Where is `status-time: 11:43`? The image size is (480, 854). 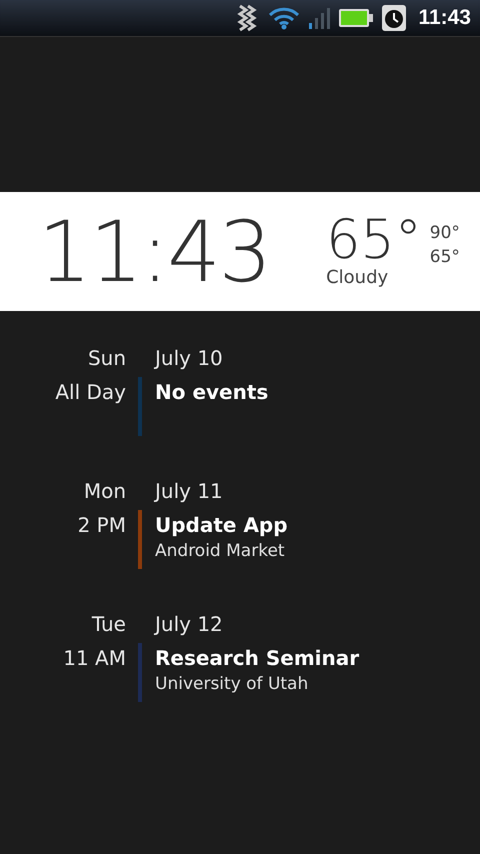 status-time: 11:43 is located at coordinates (444, 18).